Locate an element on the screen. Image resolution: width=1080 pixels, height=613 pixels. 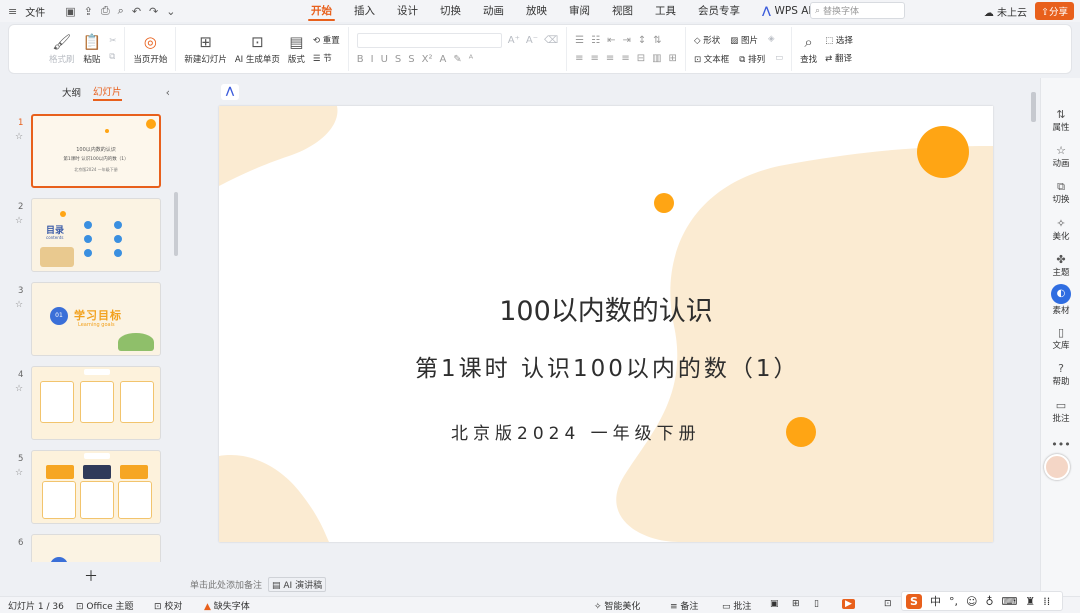
save-icon: ▣ is located at coordinates (70, 11).